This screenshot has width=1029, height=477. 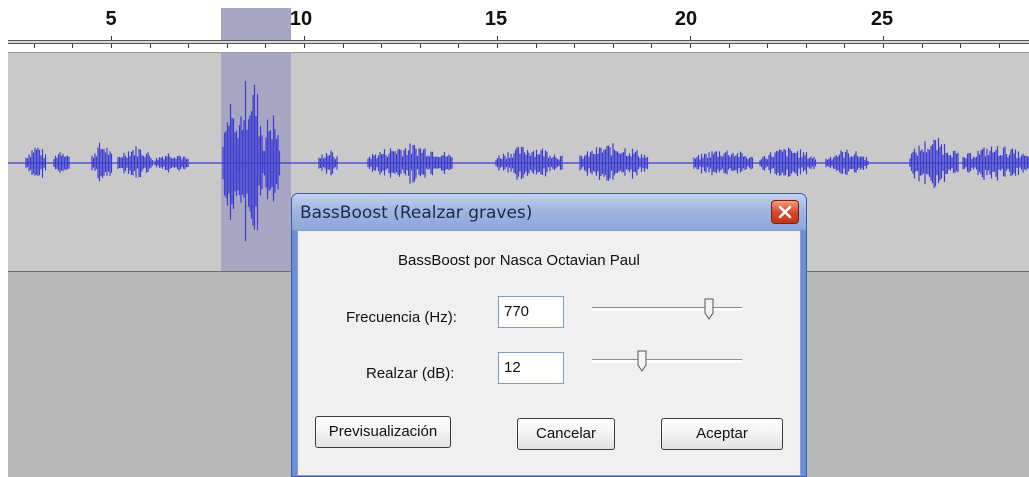 I want to click on ruler-selection-highlight, so click(x=256, y=24).